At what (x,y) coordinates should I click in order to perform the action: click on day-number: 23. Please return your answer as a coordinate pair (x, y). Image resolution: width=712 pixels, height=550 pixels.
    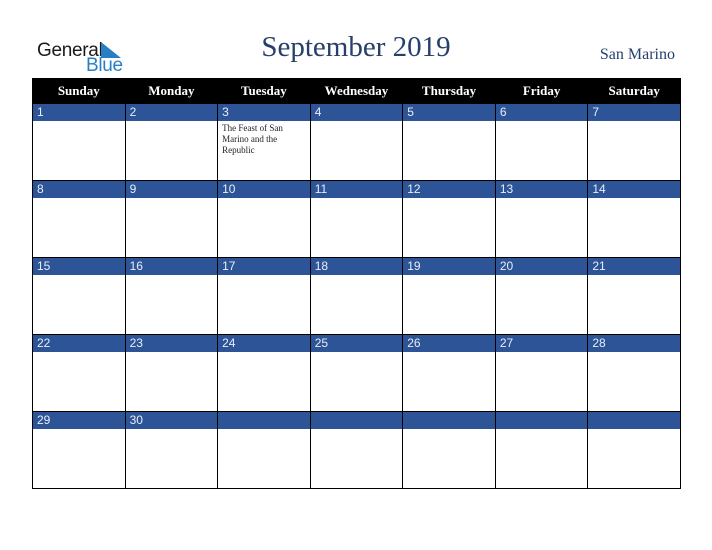
    Looking at the image, I should click on (171, 343).